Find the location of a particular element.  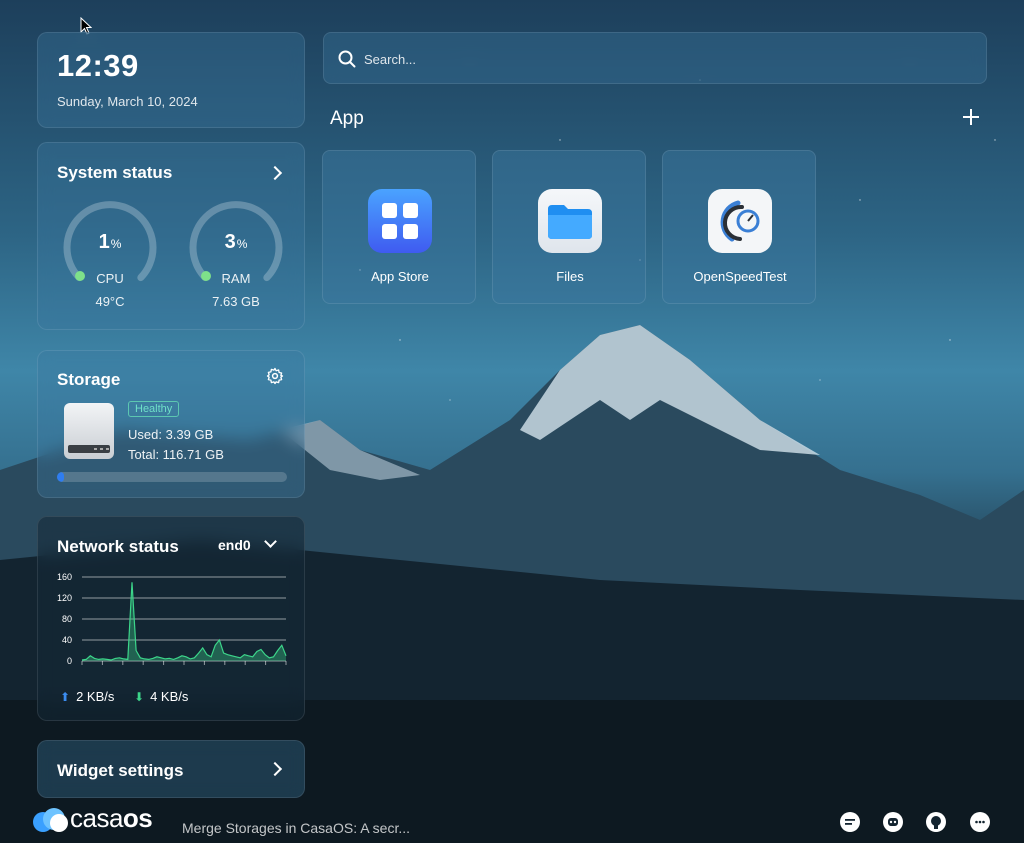

cpu-percent: 1% is located at coordinates (110, 242).